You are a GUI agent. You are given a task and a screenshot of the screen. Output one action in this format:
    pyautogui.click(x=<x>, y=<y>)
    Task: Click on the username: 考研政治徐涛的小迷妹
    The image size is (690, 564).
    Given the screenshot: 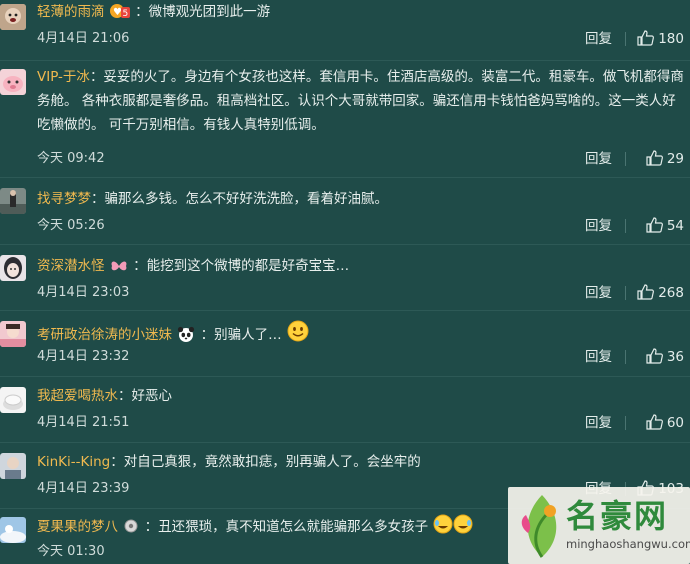 What is the action you would take?
    pyautogui.click(x=104, y=335)
    